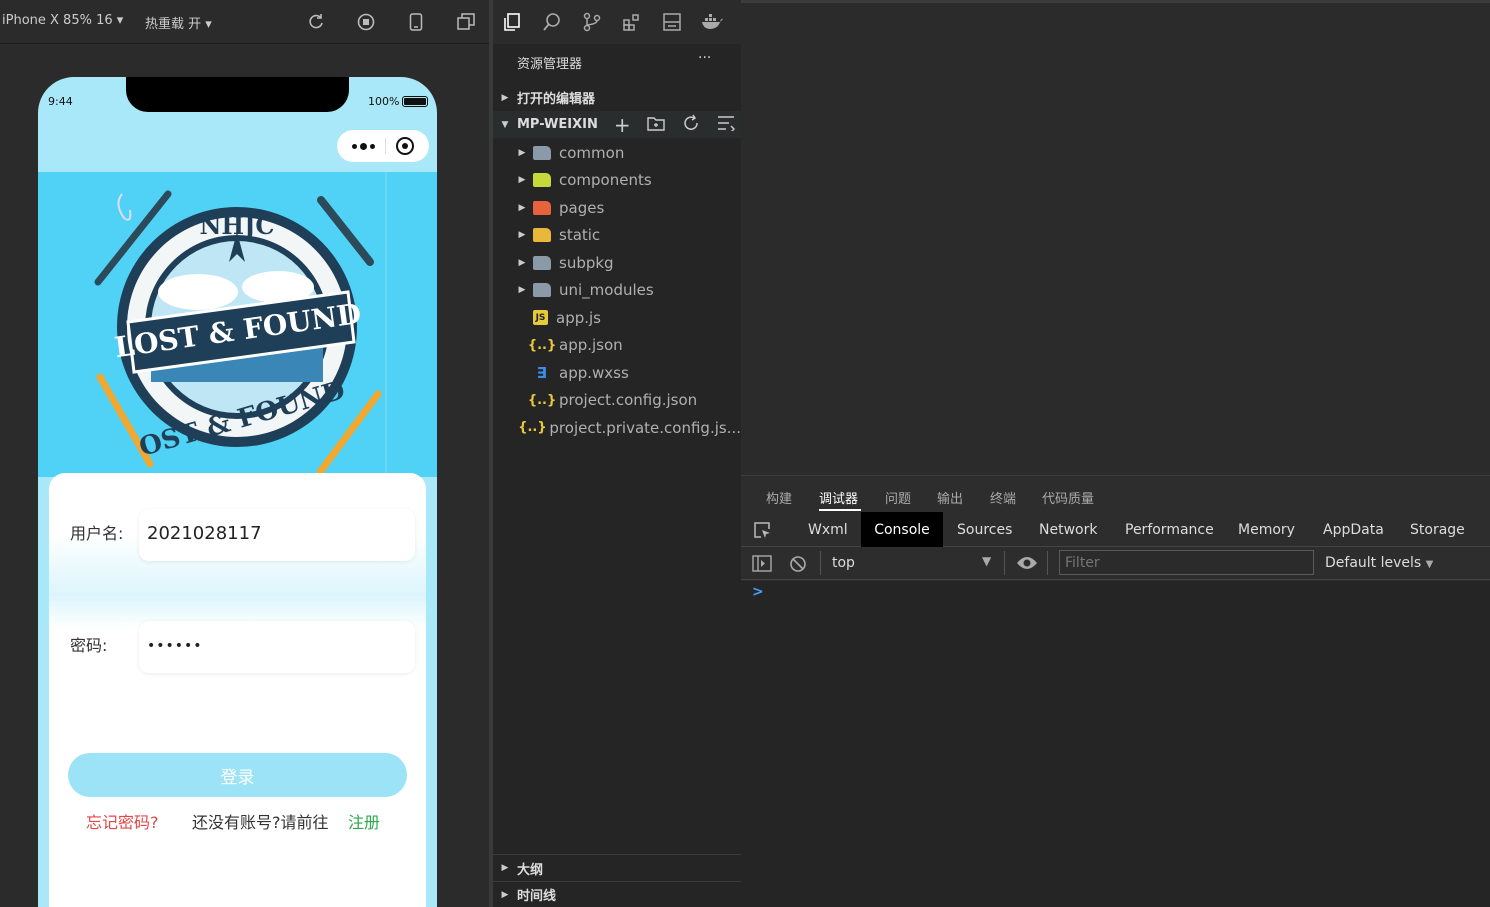  Describe the element at coordinates (902, 529) in the screenshot. I see `devtab-console: Console` at that location.